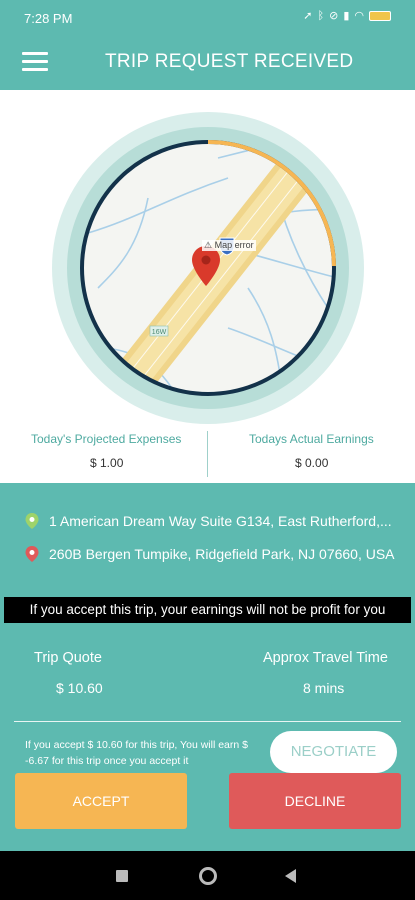 This screenshot has height=900, width=415. Describe the element at coordinates (321, 15) in the screenshot. I see `bluetooth-icon: ᛒ` at that location.